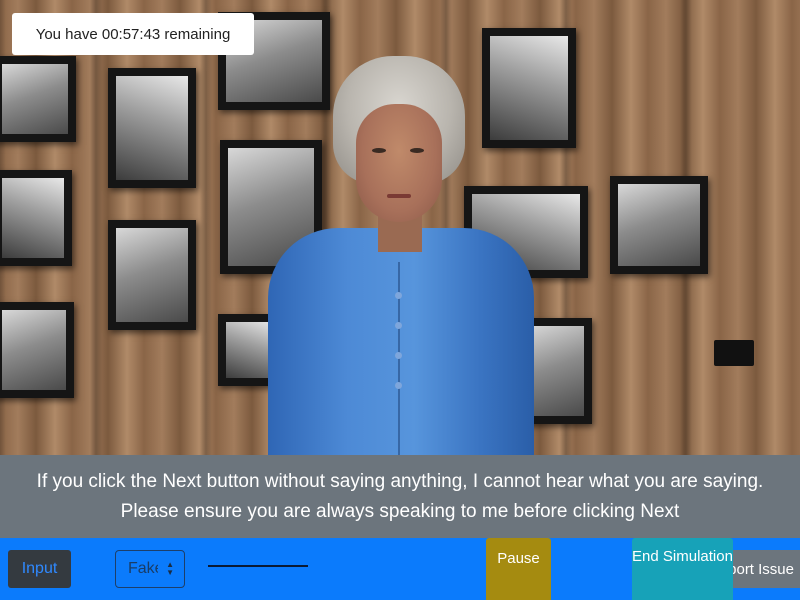 The image size is (800, 600). What do you see at coordinates (682, 569) in the screenshot?
I see `end-simulation-button: End Simulation` at bounding box center [682, 569].